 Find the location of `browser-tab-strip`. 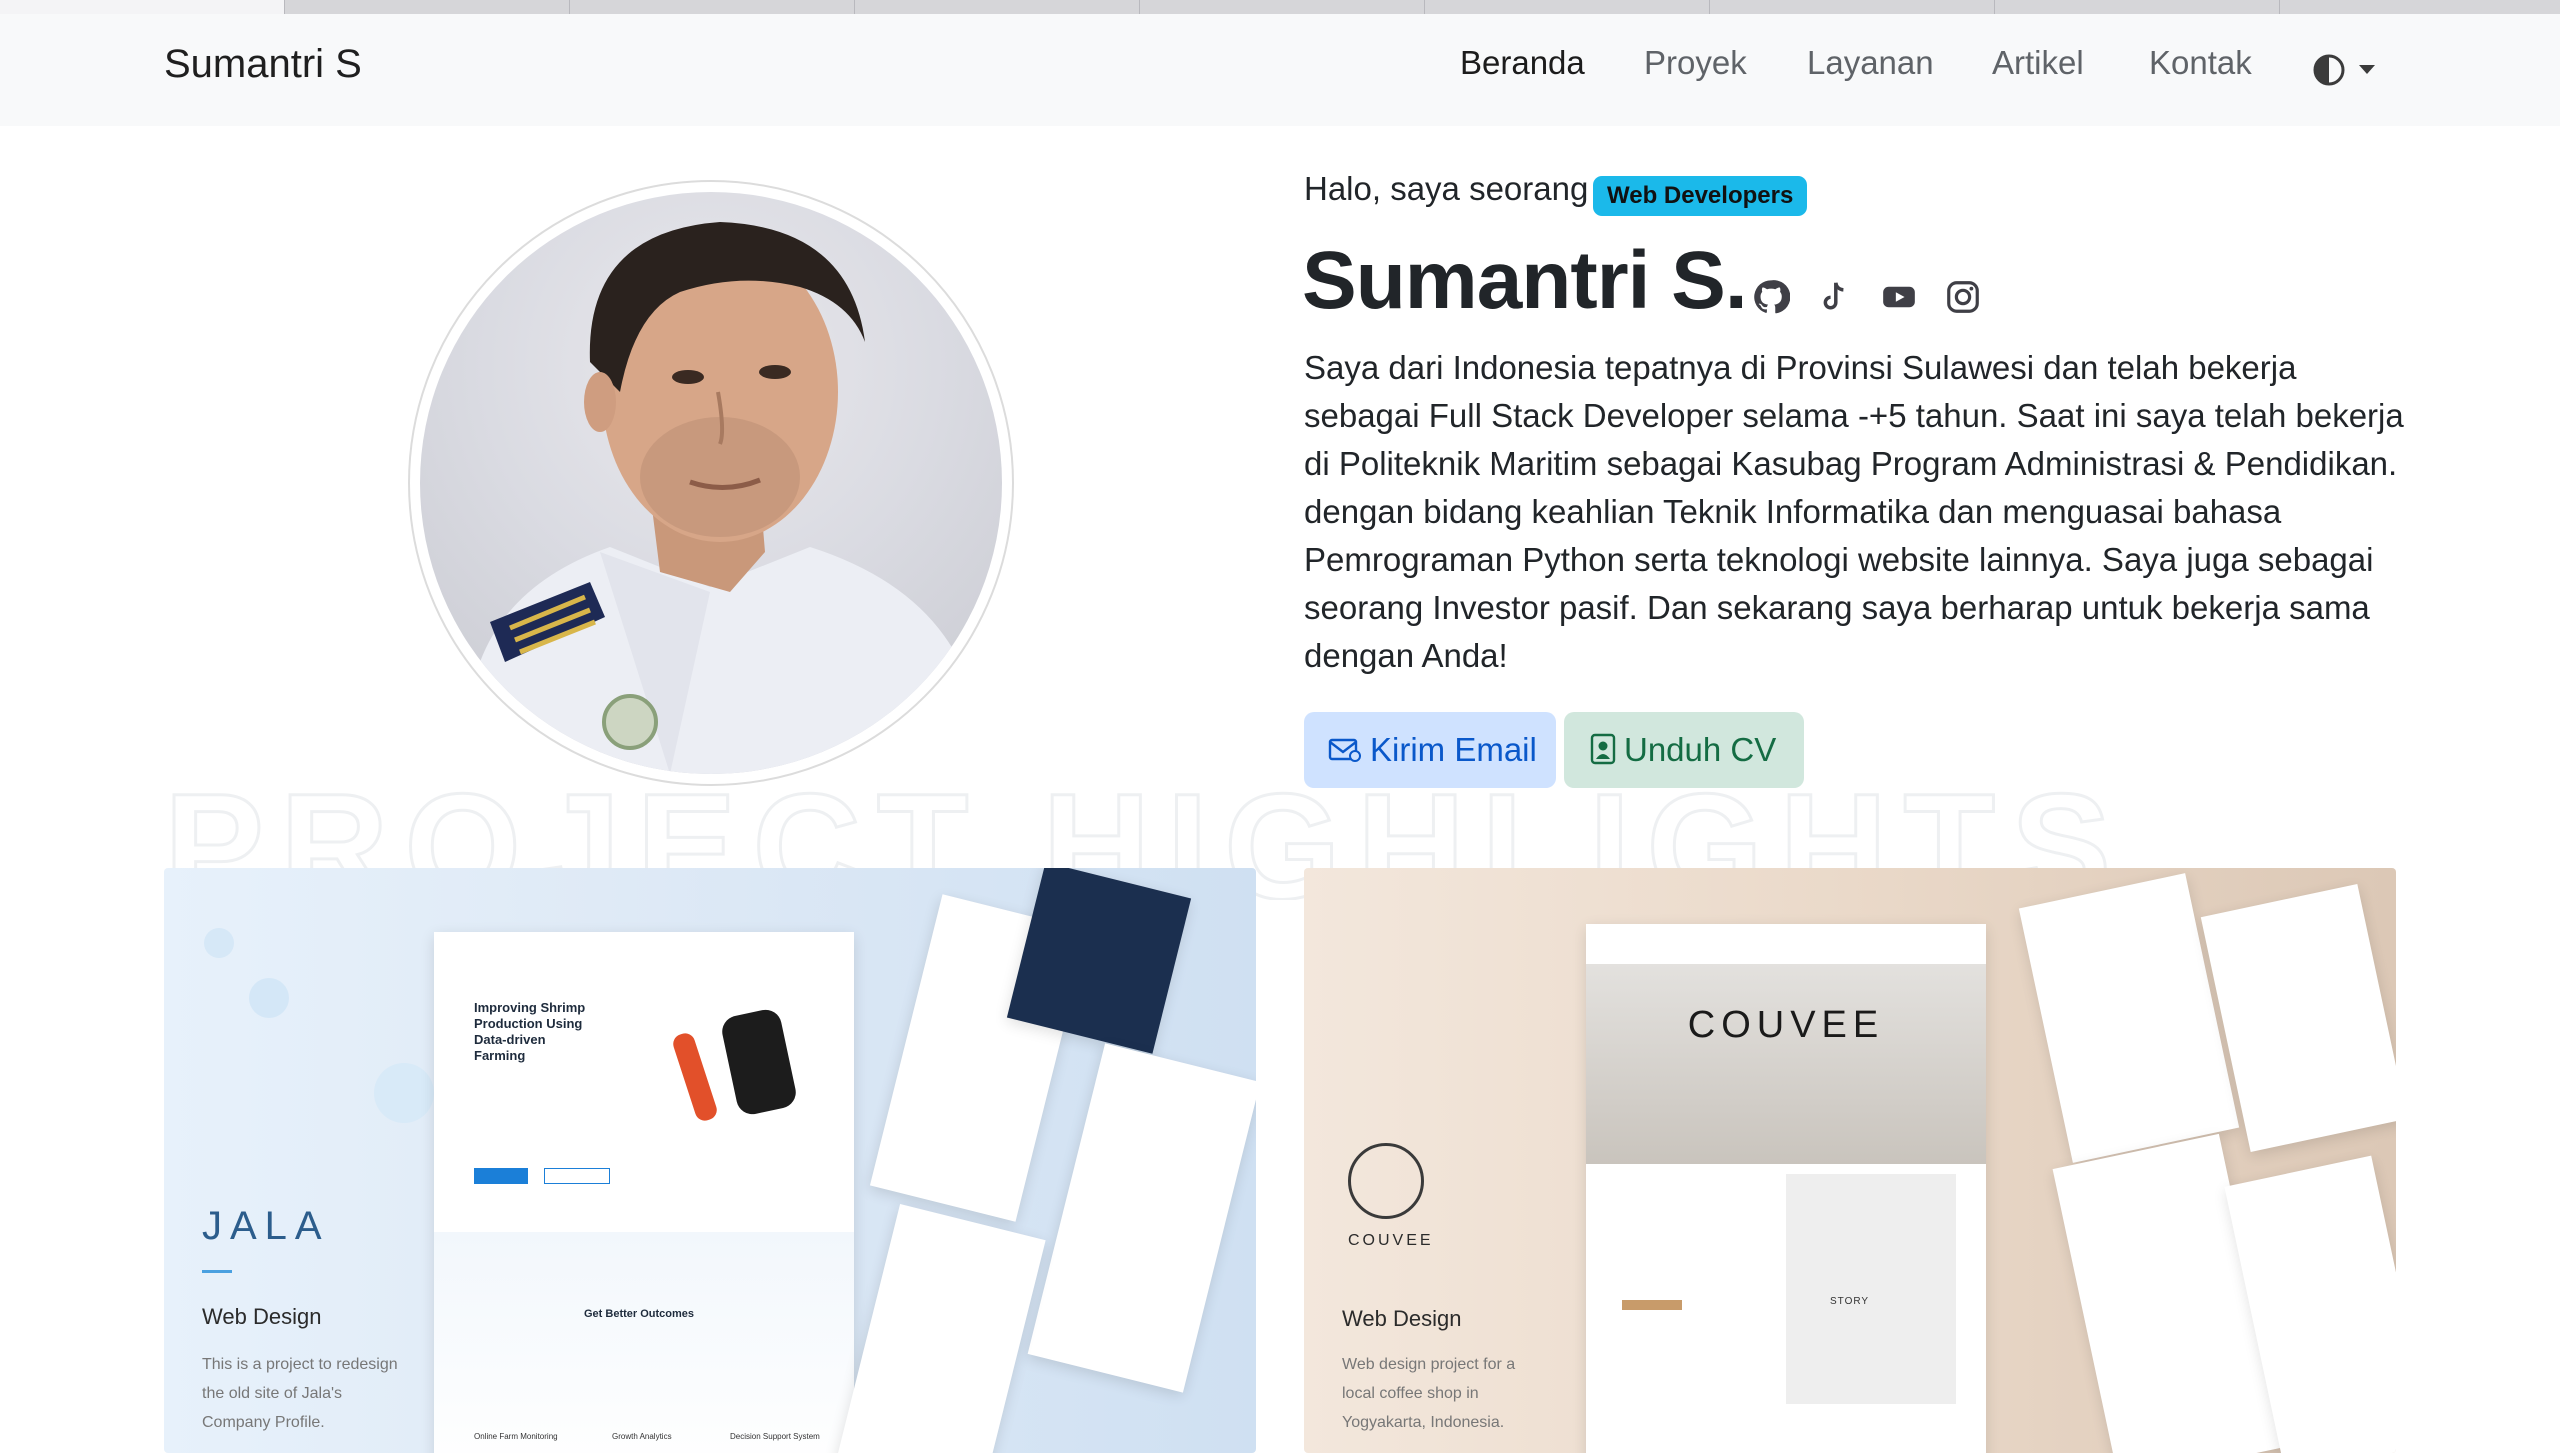

browser-tab-strip is located at coordinates (1280, 7).